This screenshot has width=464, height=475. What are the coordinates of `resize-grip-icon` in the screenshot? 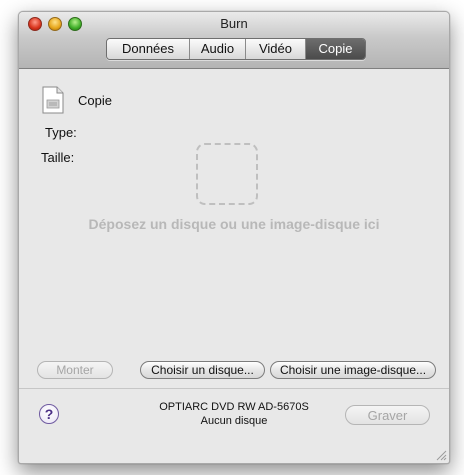 It's located at (441, 455).